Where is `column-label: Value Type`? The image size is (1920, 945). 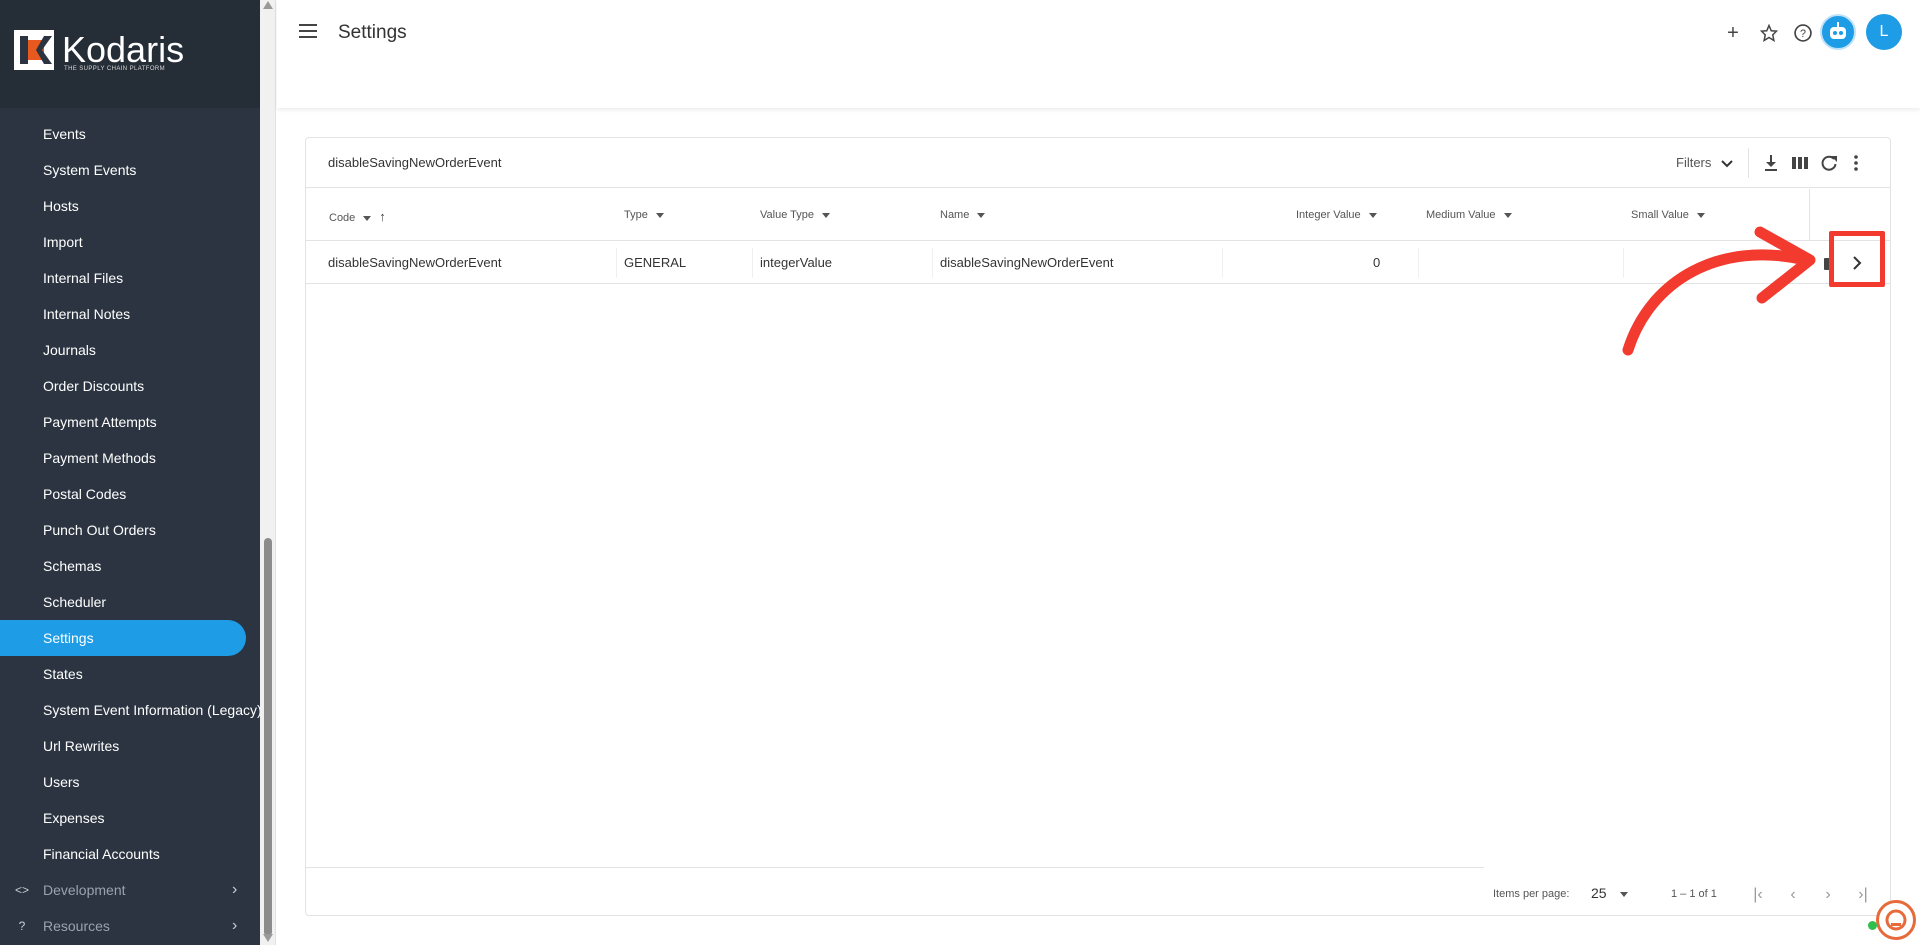
column-label: Value Type is located at coordinates (787, 215).